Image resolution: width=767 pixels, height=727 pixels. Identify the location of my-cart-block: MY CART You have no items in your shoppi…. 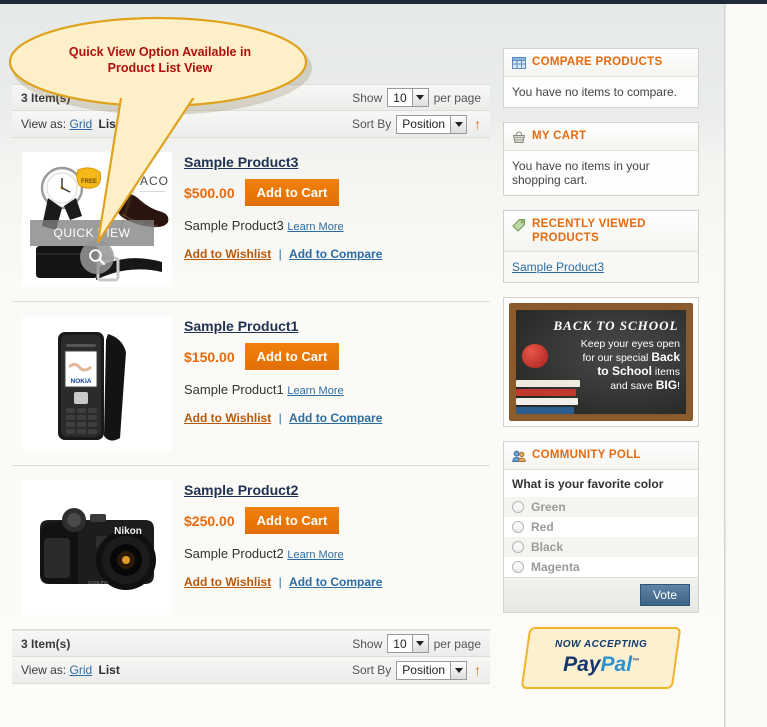
(601, 159).